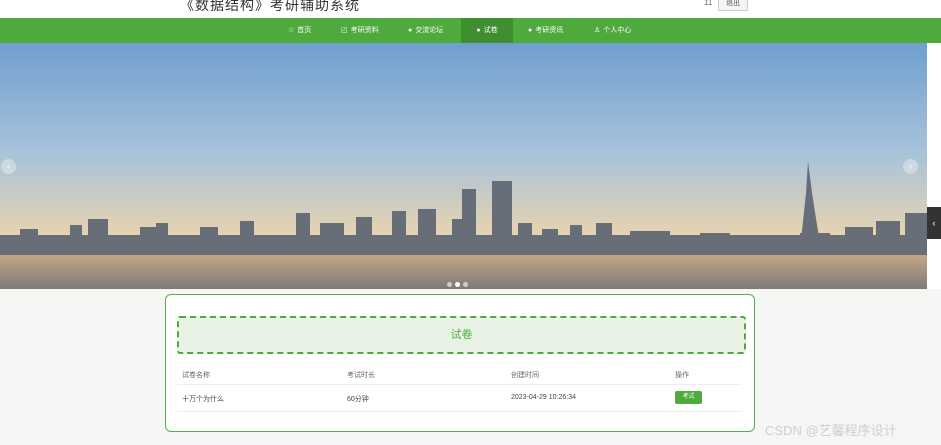 The image size is (941, 445). I want to click on nav-item-forum: ● 交流论坛, so click(425, 30).